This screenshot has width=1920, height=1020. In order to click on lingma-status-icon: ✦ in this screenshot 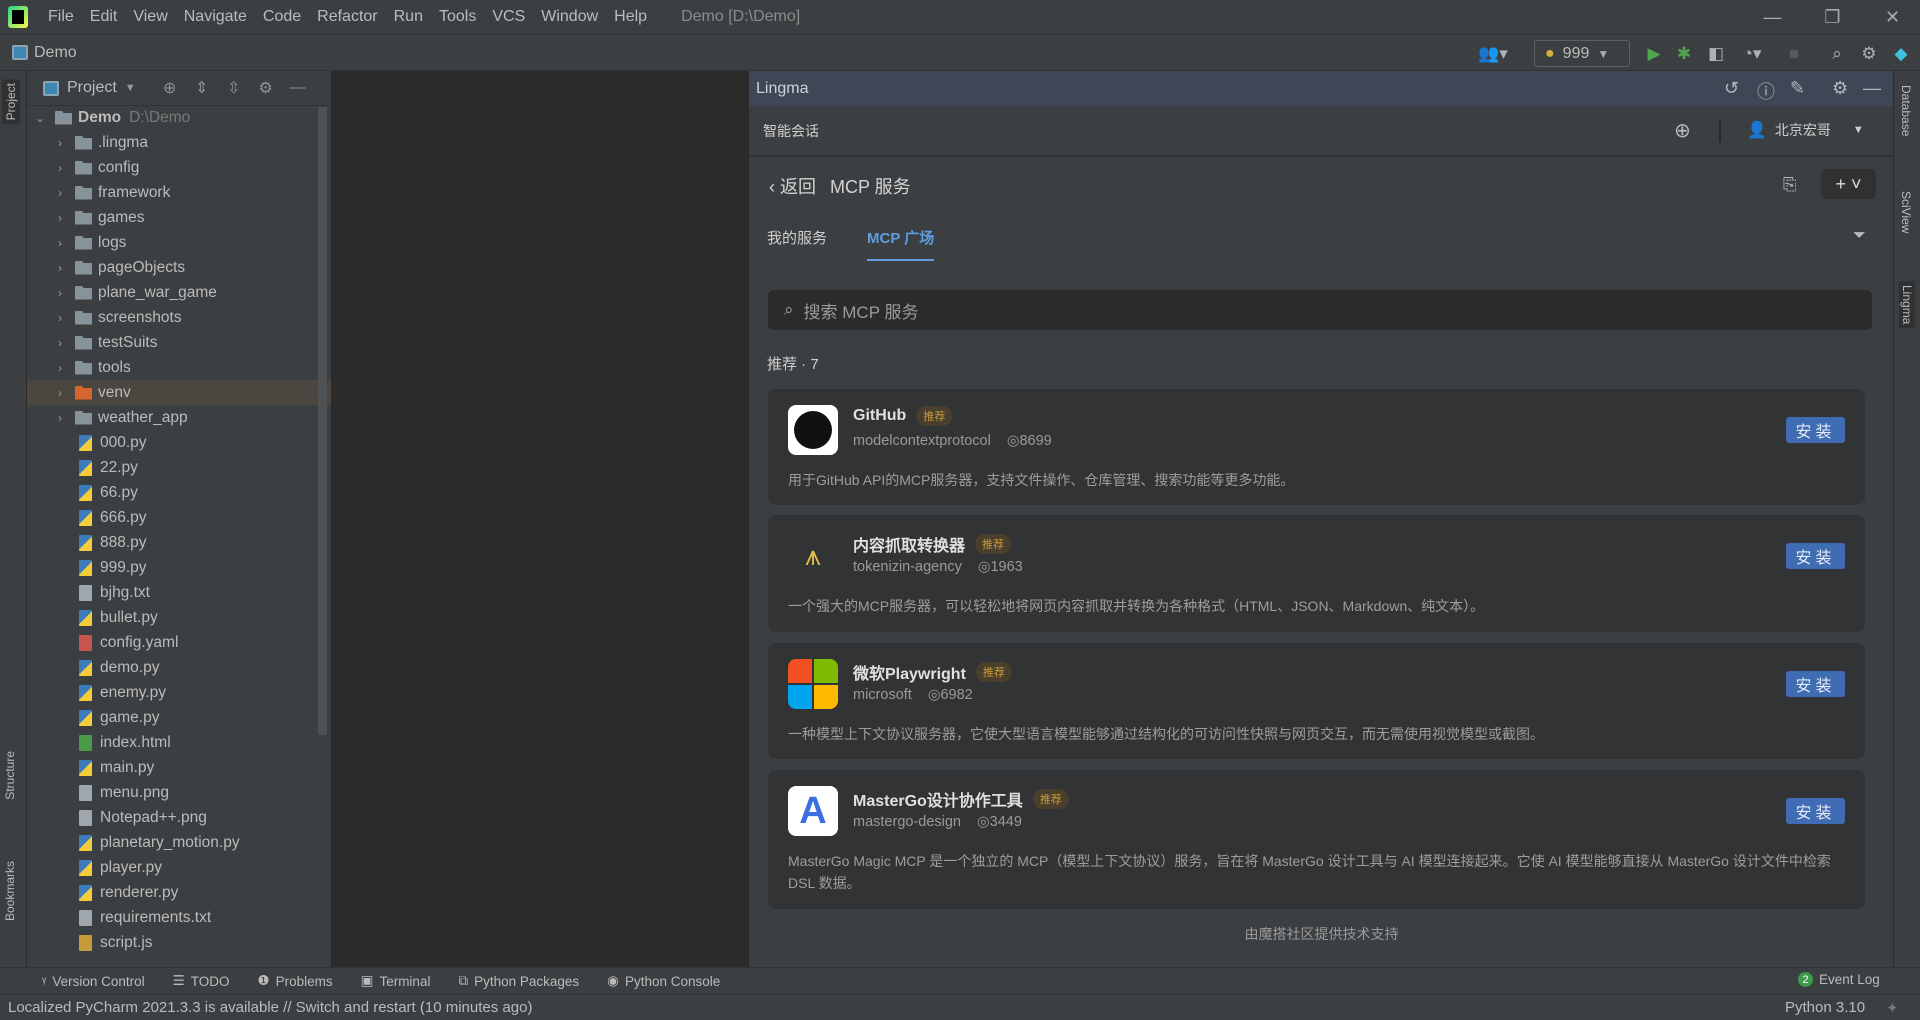, I will do `click(1892, 1008)`.